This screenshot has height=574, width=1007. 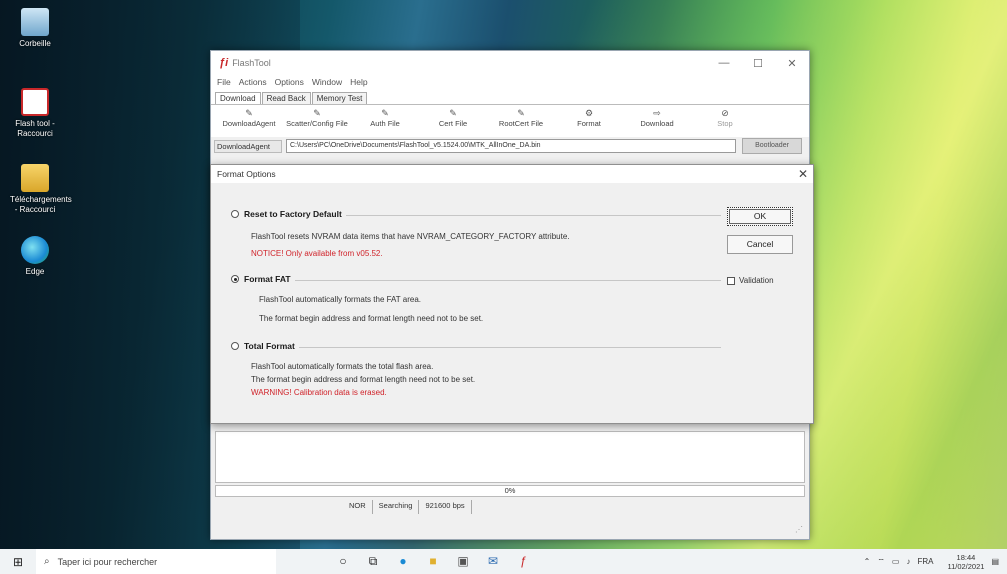 I want to click on flashtool-shortcut-icon, so click(x=35, y=102).